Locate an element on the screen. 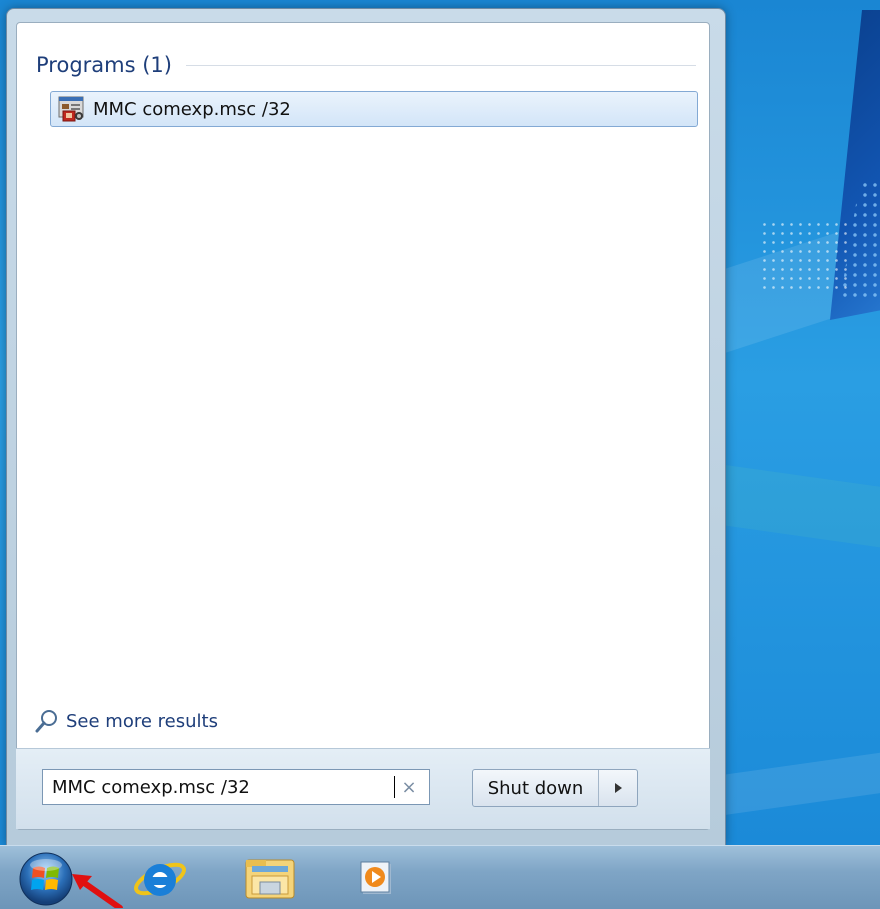 This screenshot has width=880, height=909. taskbar-media-player is located at coordinates (378, 879).